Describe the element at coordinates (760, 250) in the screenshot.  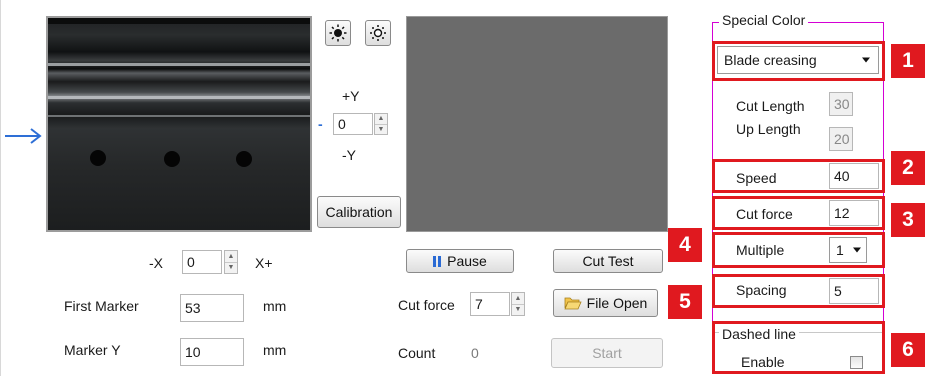
I see `multiple-label: Multiple` at that location.